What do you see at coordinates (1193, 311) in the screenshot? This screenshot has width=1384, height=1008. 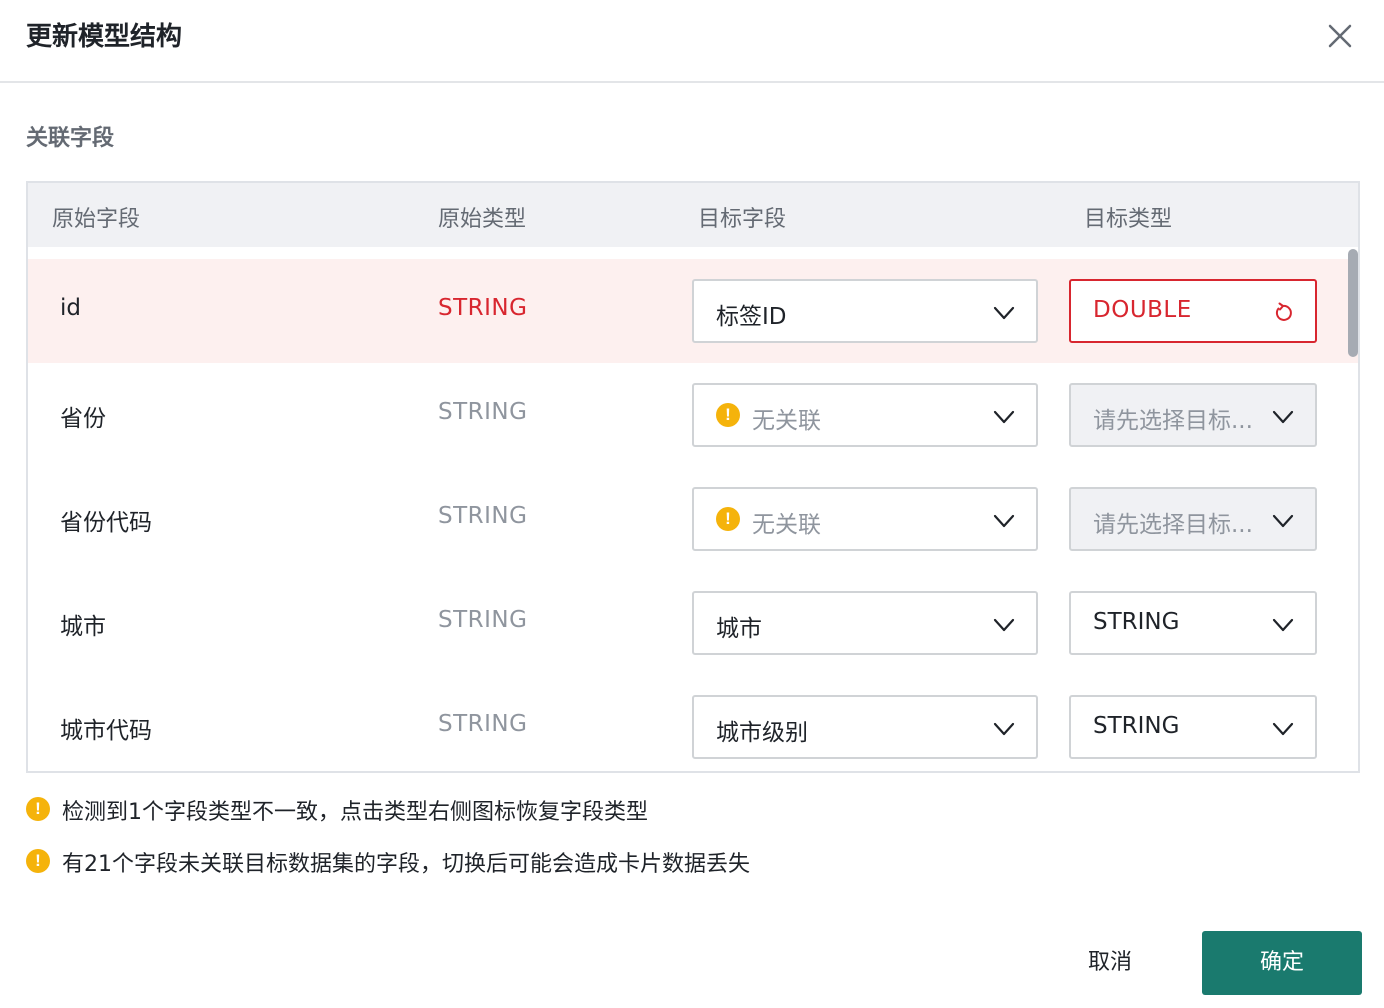 I see `target-type-select: DOUBLE` at bounding box center [1193, 311].